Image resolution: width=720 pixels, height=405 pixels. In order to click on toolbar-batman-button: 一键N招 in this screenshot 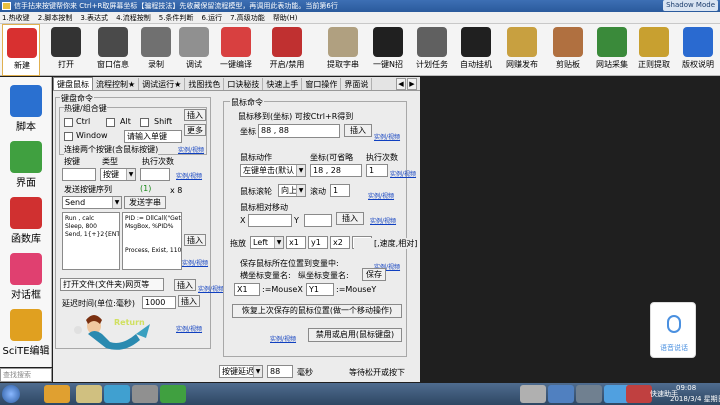, I will do `click(388, 50)`.